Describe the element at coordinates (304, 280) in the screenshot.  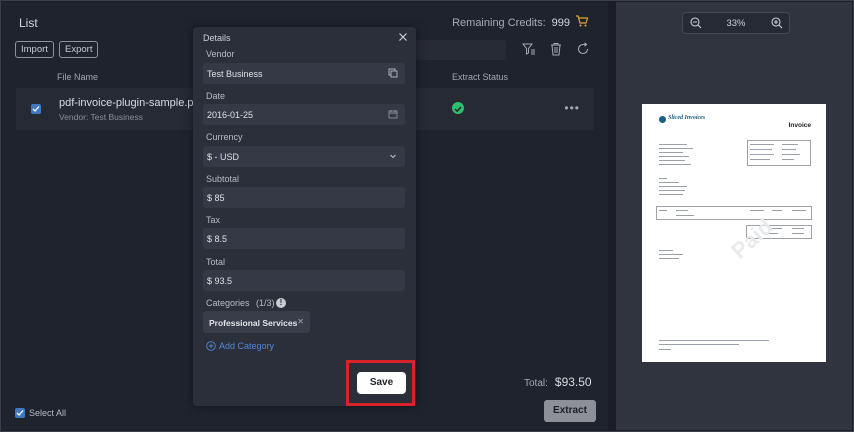
I see `total-field: $ 93.5` at that location.